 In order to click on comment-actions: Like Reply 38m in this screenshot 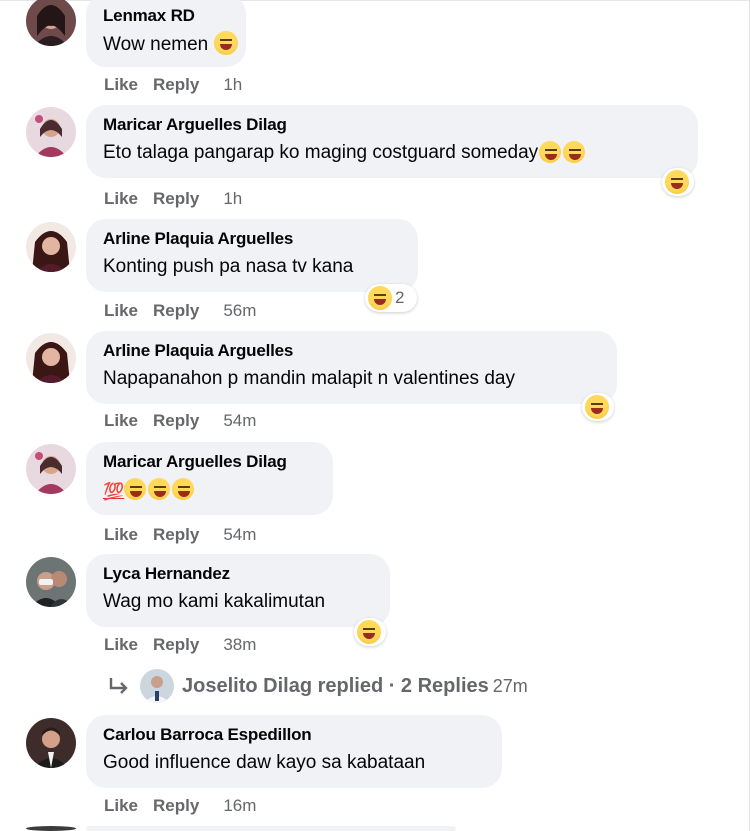, I will do `click(180, 645)`.